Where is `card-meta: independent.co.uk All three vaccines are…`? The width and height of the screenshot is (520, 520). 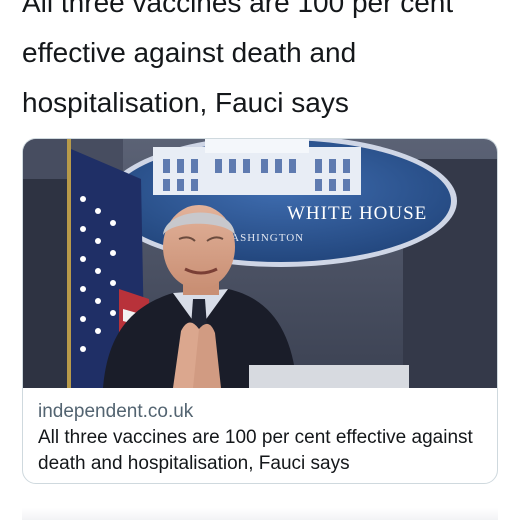 card-meta: independent.co.uk All three vaccines are… is located at coordinates (263, 438).